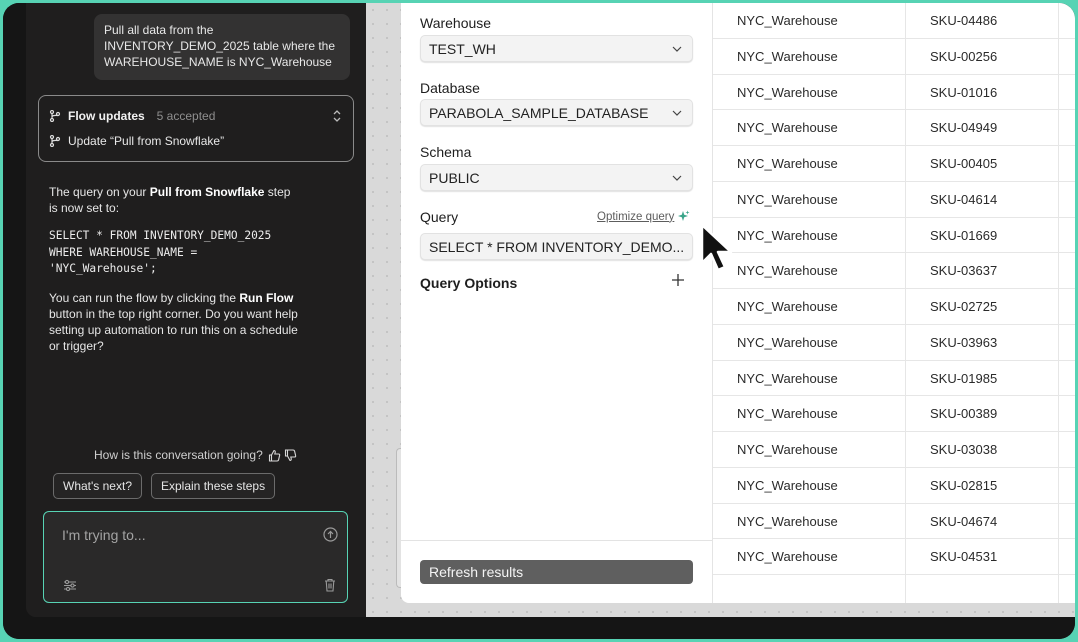 This screenshot has height=642, width=1078. Describe the element at coordinates (439, 217) in the screenshot. I see `query-label: Query` at that location.